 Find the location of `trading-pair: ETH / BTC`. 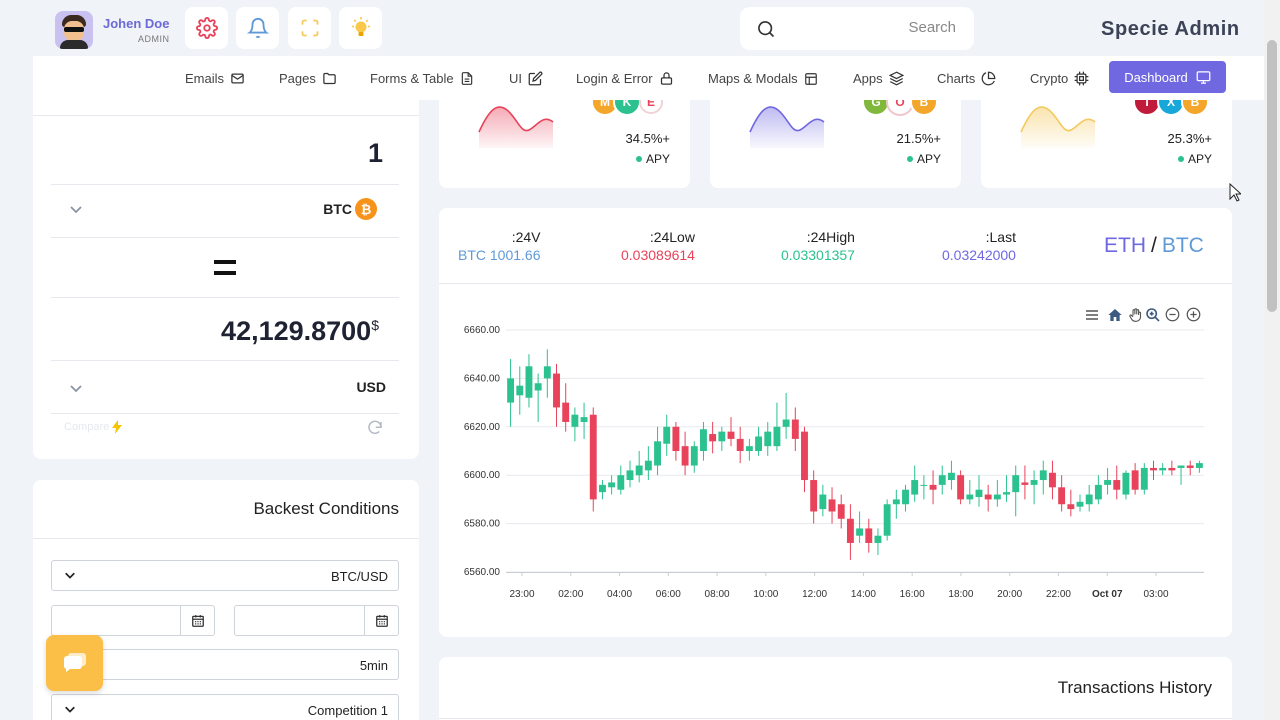

trading-pair: ETH / BTC is located at coordinates (1154, 245).